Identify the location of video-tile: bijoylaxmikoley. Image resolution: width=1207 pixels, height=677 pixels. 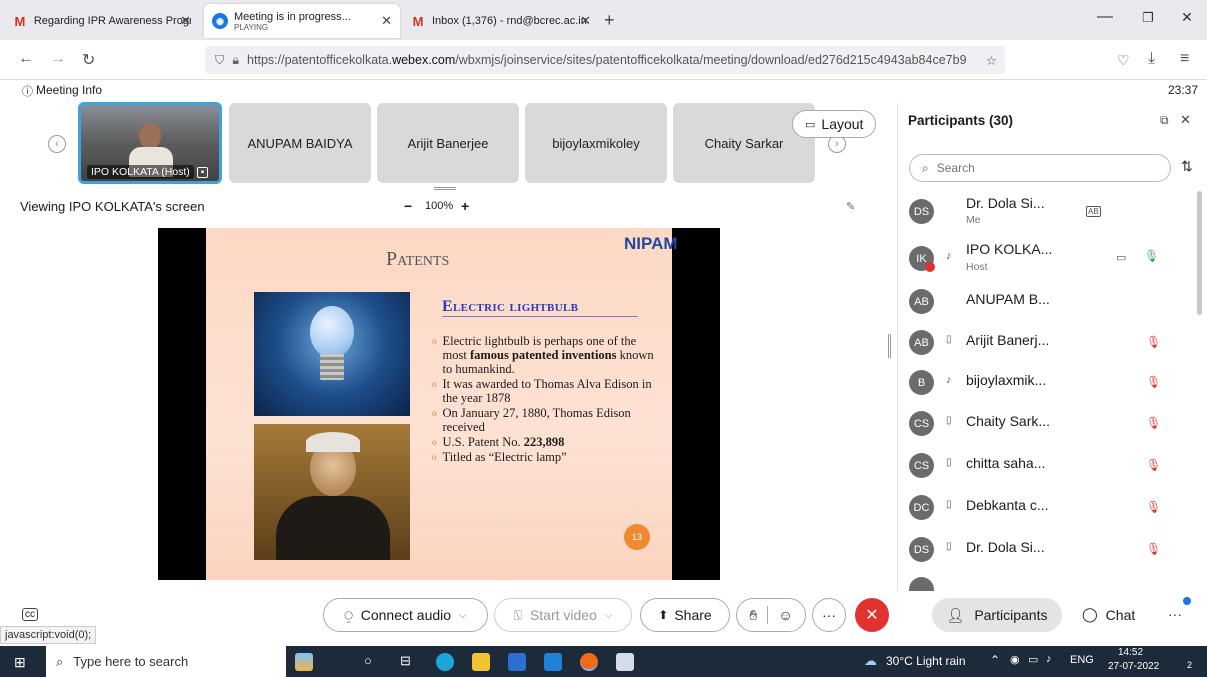
(596, 143).